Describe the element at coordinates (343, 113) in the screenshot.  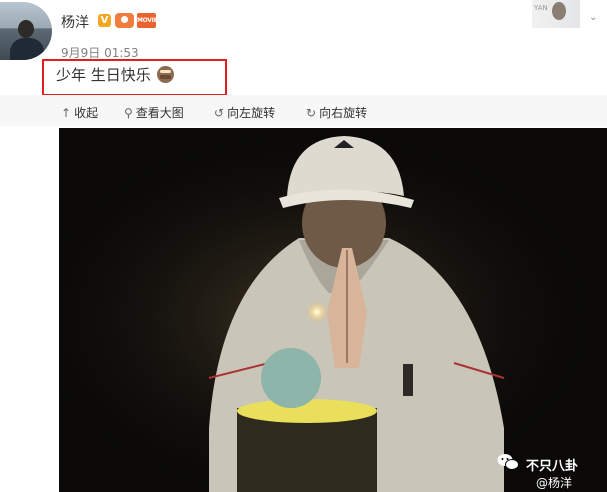
I see `rotate-right-label: 向右旋转` at that location.